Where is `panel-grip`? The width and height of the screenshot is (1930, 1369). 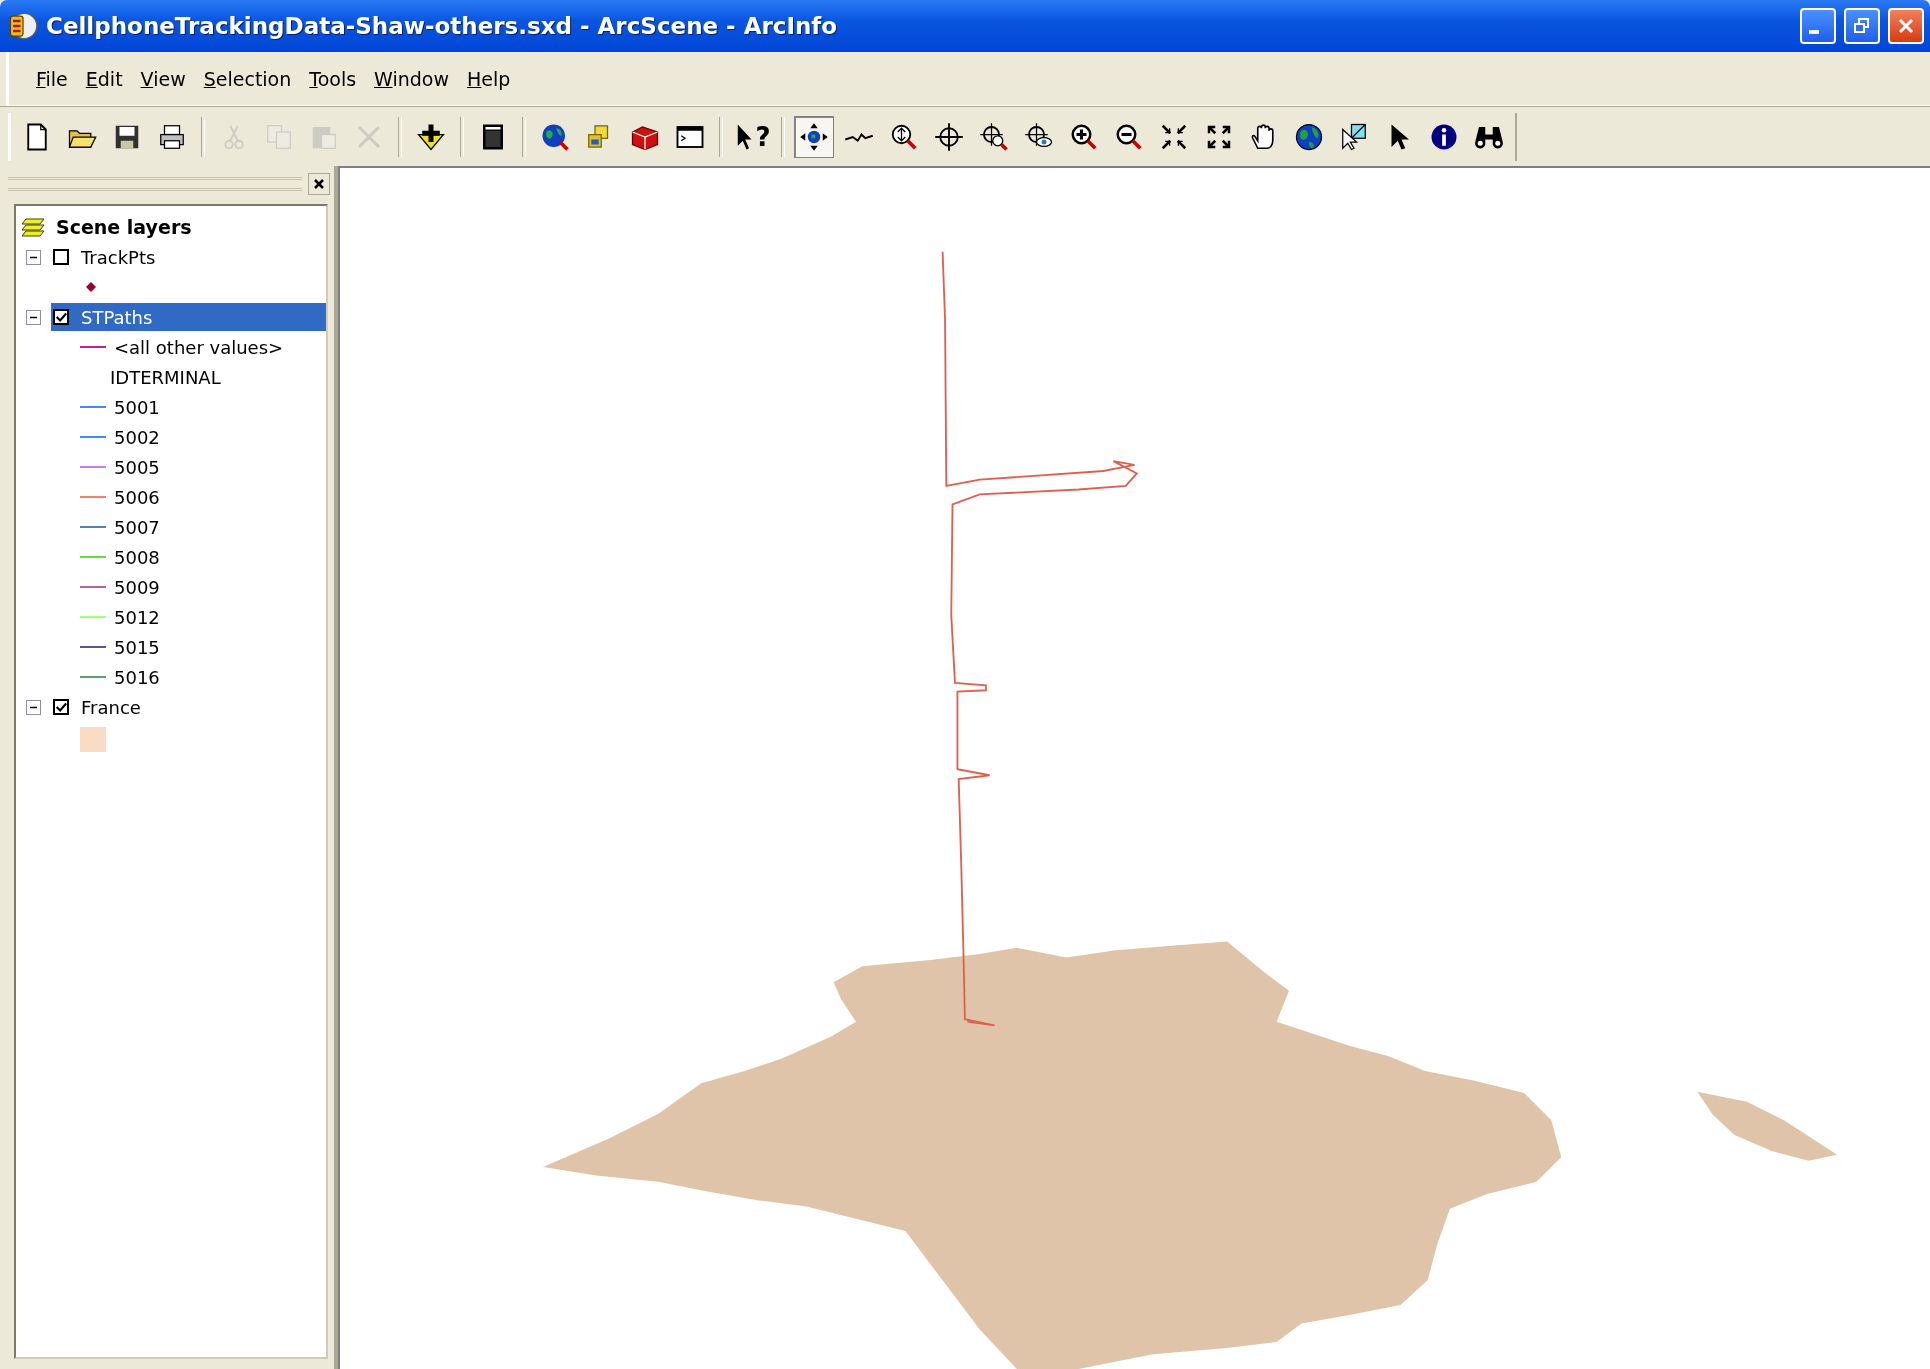
panel-grip is located at coordinates (155, 184).